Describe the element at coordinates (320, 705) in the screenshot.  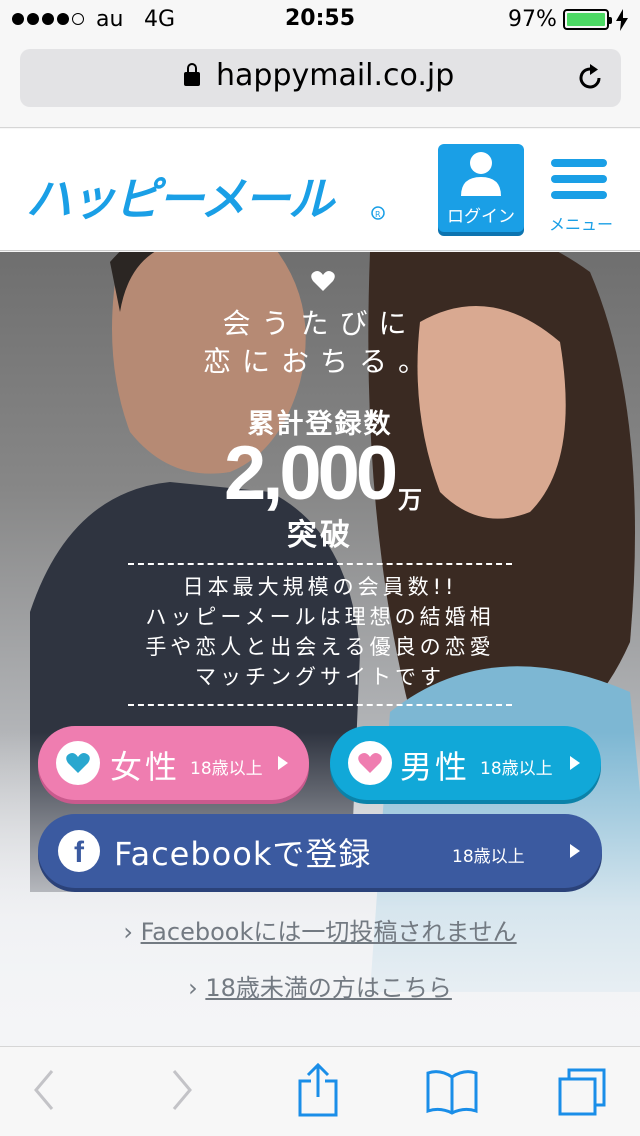
I see `divider-bottom` at that location.